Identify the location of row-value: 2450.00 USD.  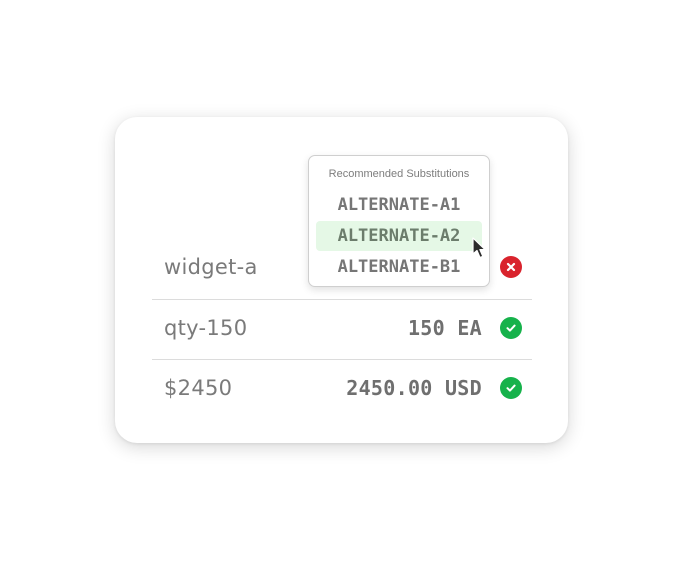
(414, 388).